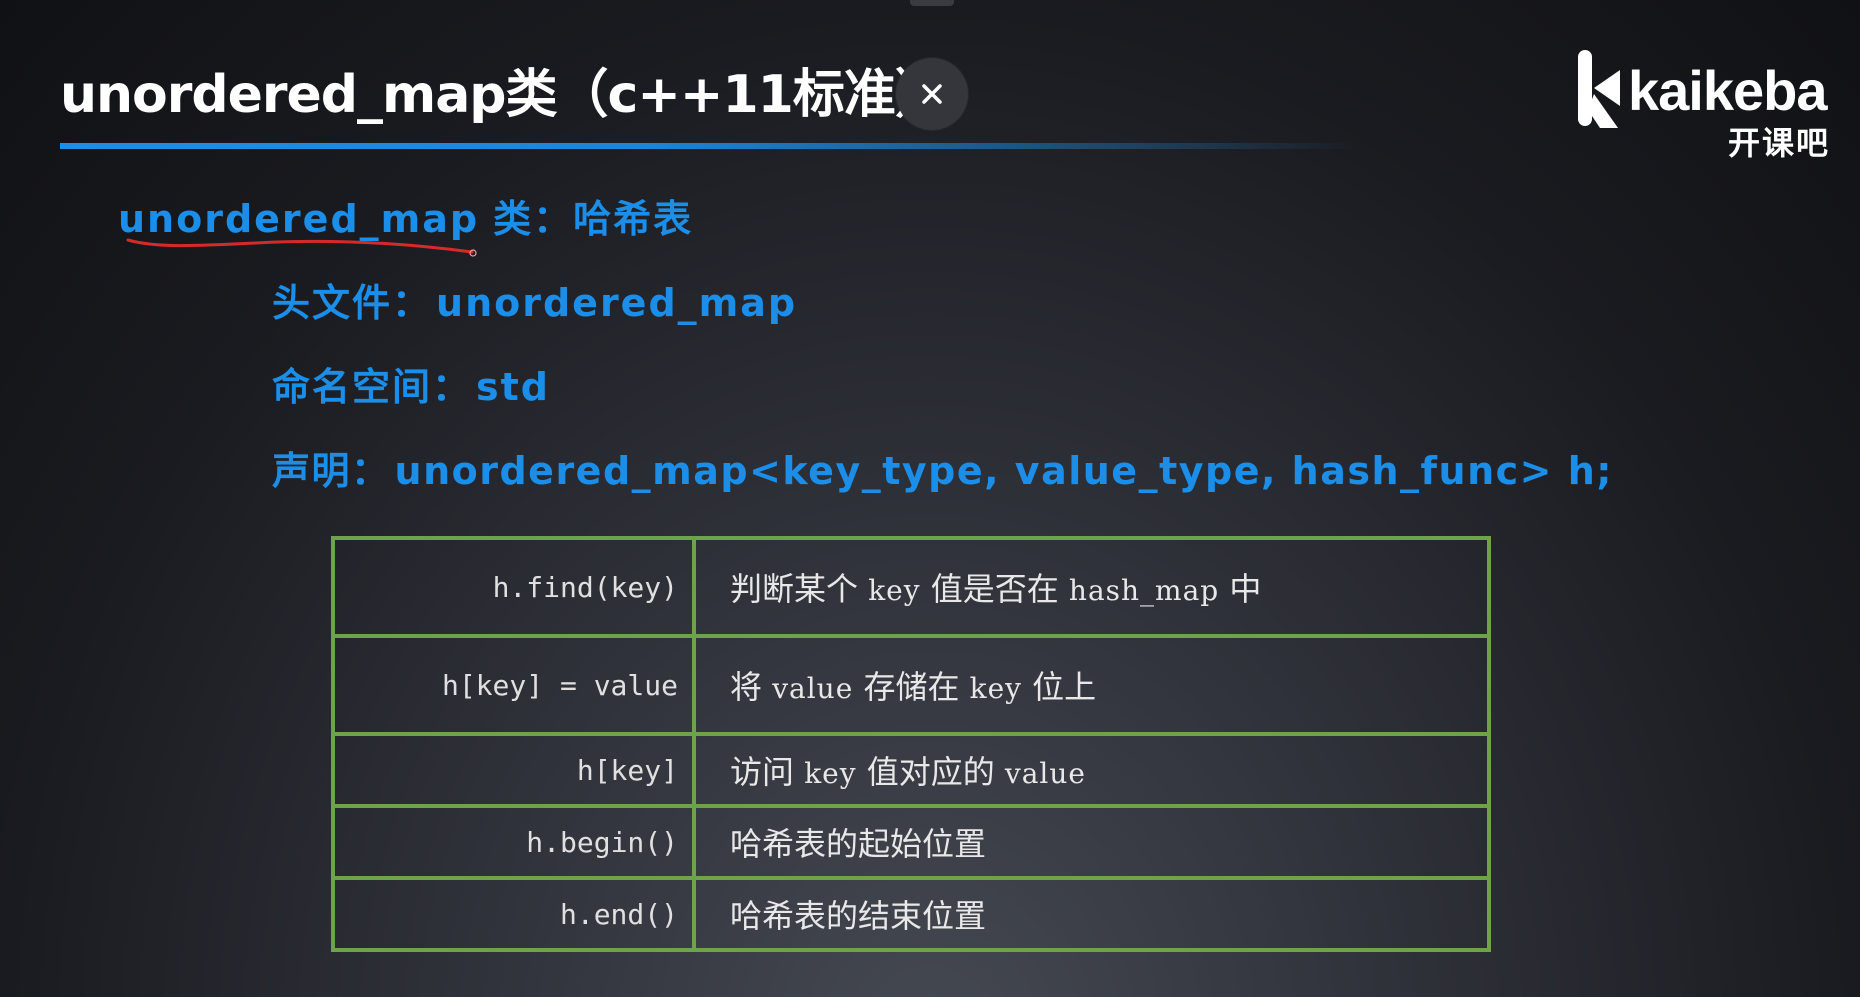 This screenshot has height=997, width=1860. Describe the element at coordinates (1091, 842) in the screenshot. I see `description-cell: 哈希表的起始位置` at that location.